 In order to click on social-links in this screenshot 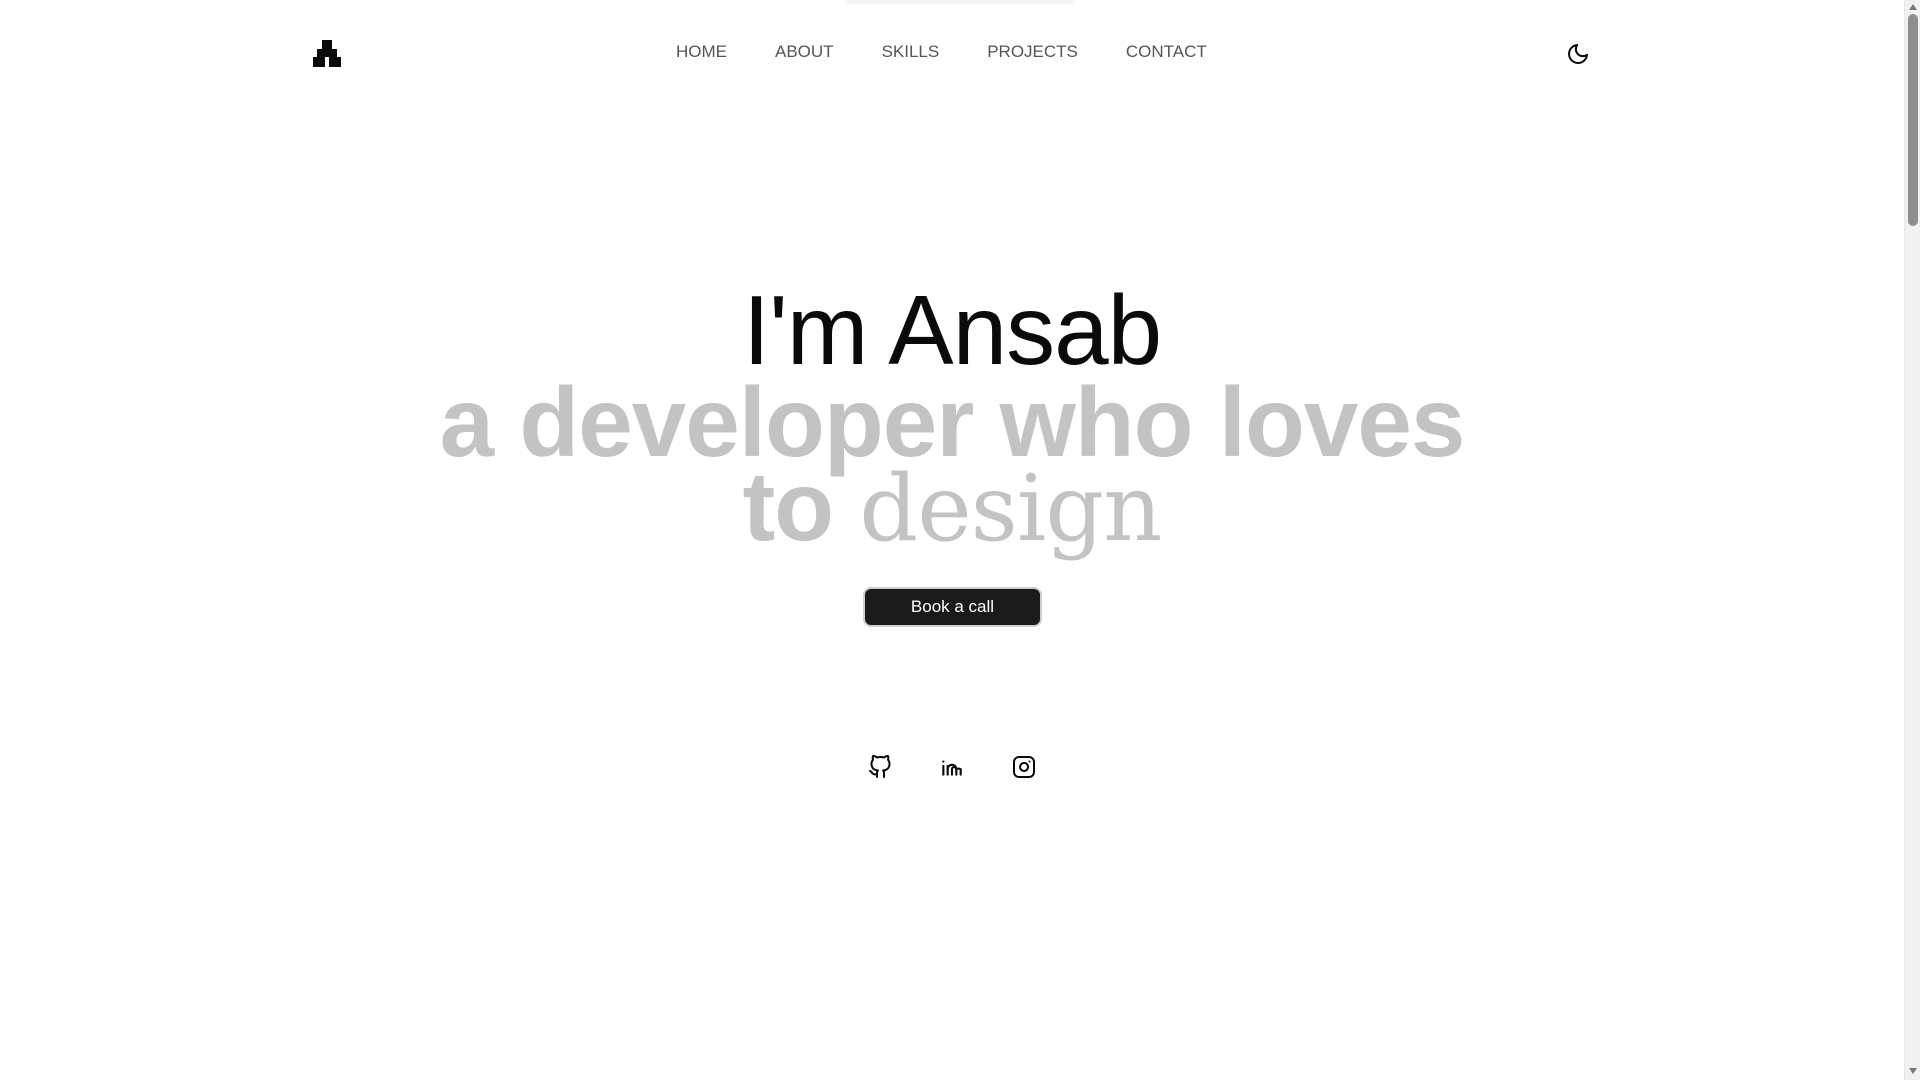, I will do `click(952, 767)`.